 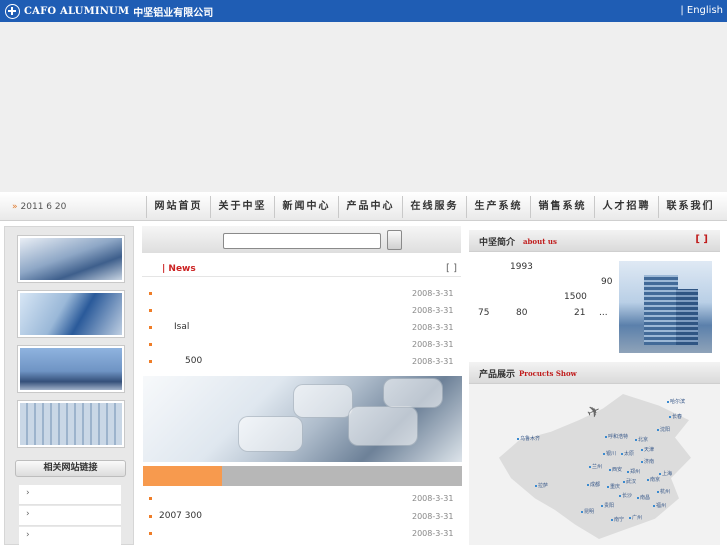 What do you see at coordinates (643, 497) in the screenshot?
I see `city-label: 南昌` at bounding box center [643, 497].